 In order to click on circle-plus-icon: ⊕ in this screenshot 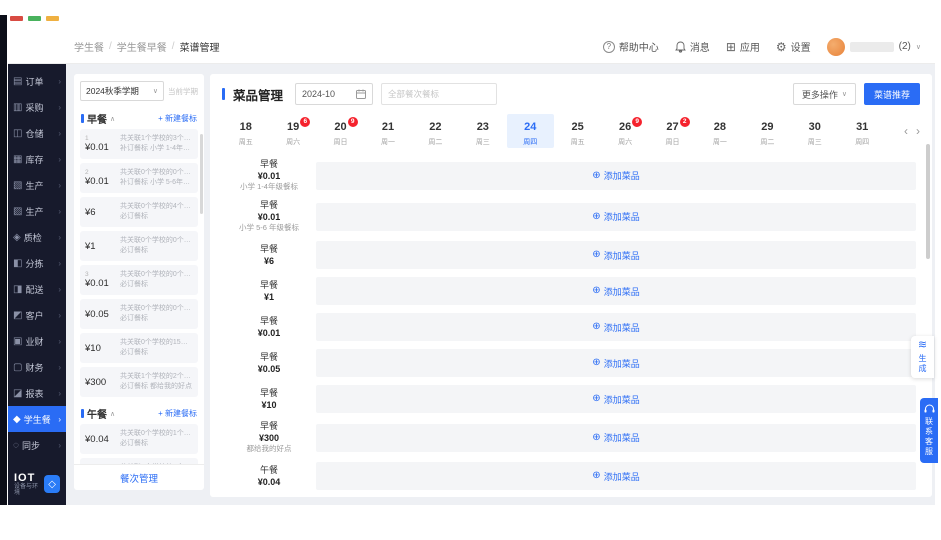, I will do `click(596, 175)`.